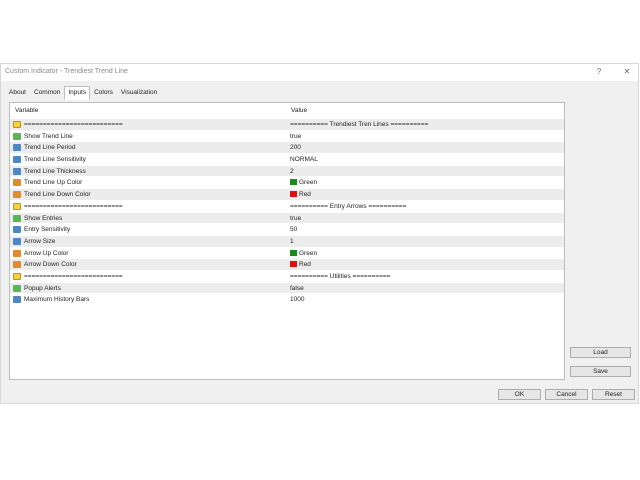 Image resolution: width=640 pixels, height=480 pixels. I want to click on variable-name: Arrow Size, so click(40, 241).